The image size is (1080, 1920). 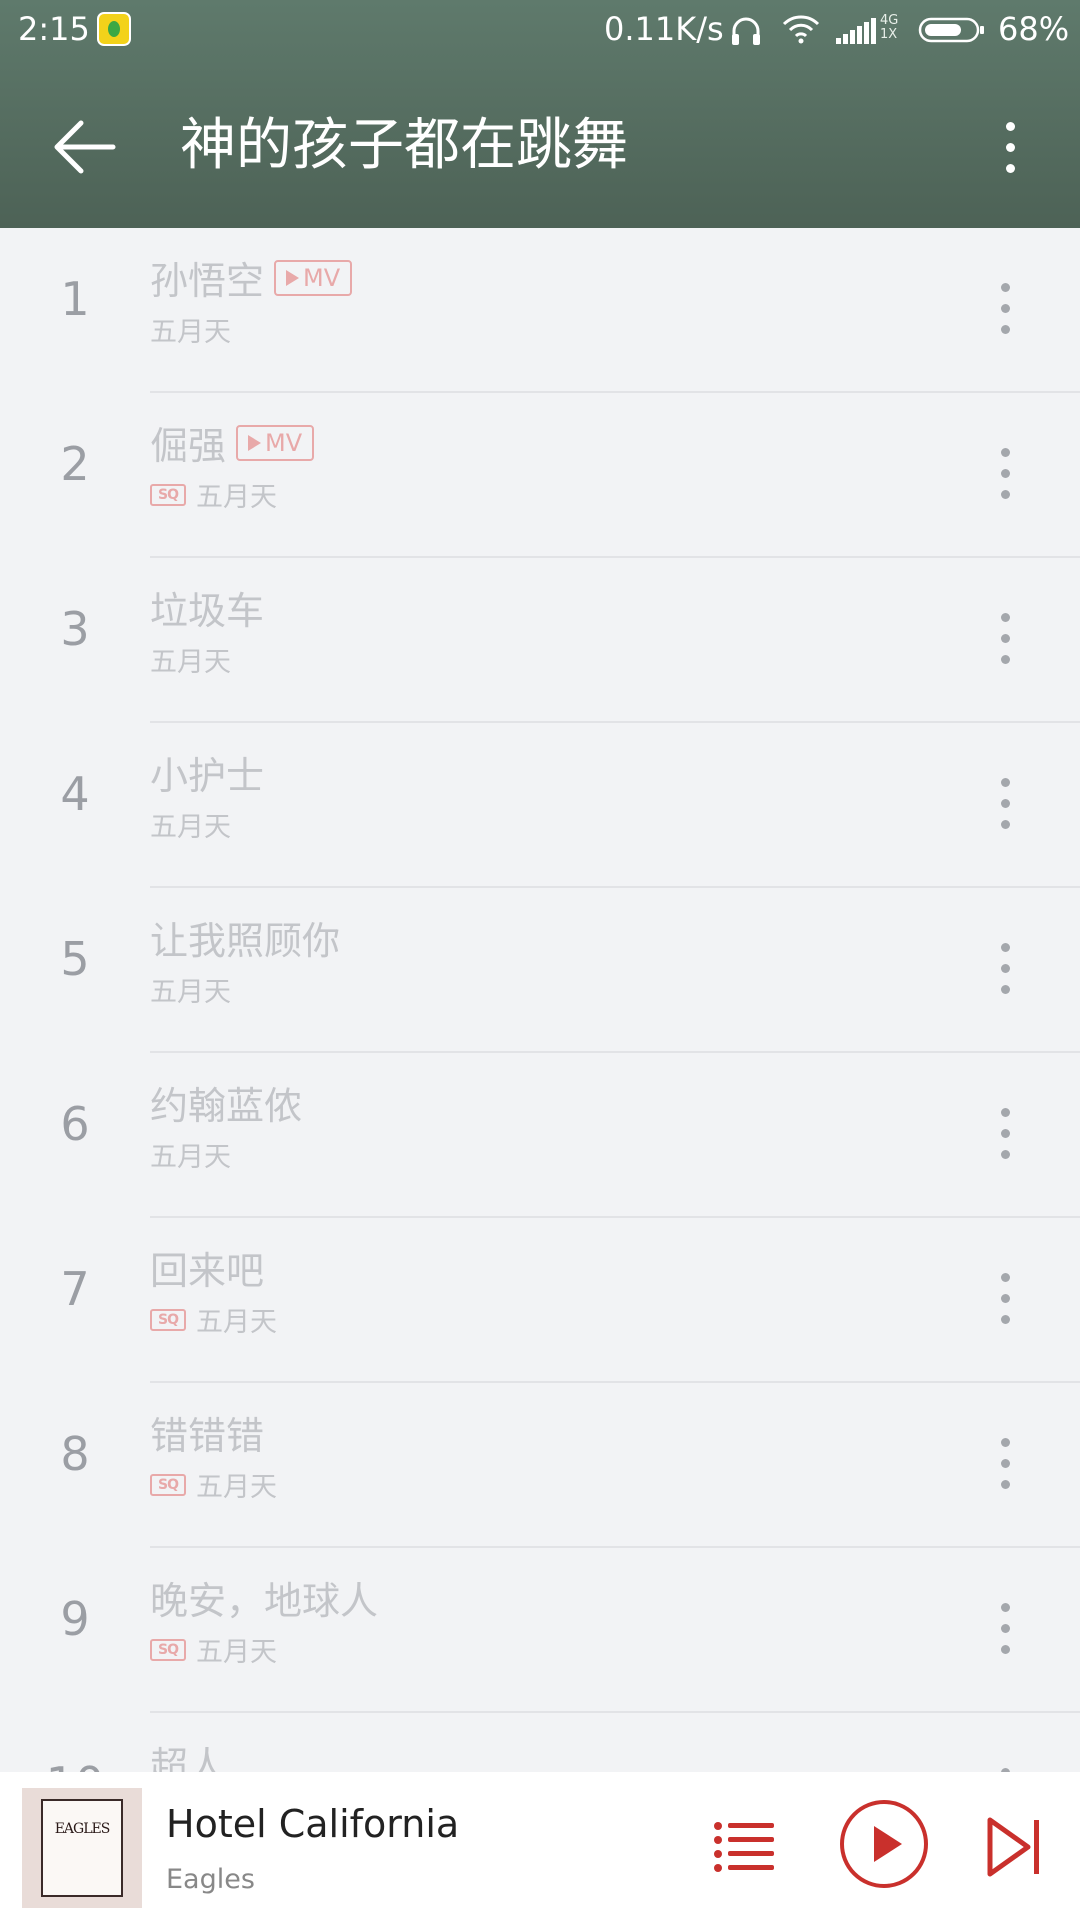 What do you see at coordinates (745, 1847) in the screenshot?
I see `playlist-icon` at bounding box center [745, 1847].